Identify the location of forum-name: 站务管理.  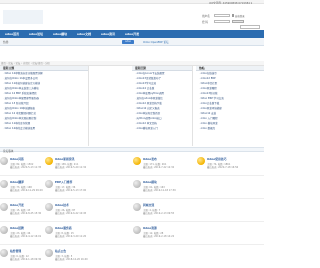
(15, 251).